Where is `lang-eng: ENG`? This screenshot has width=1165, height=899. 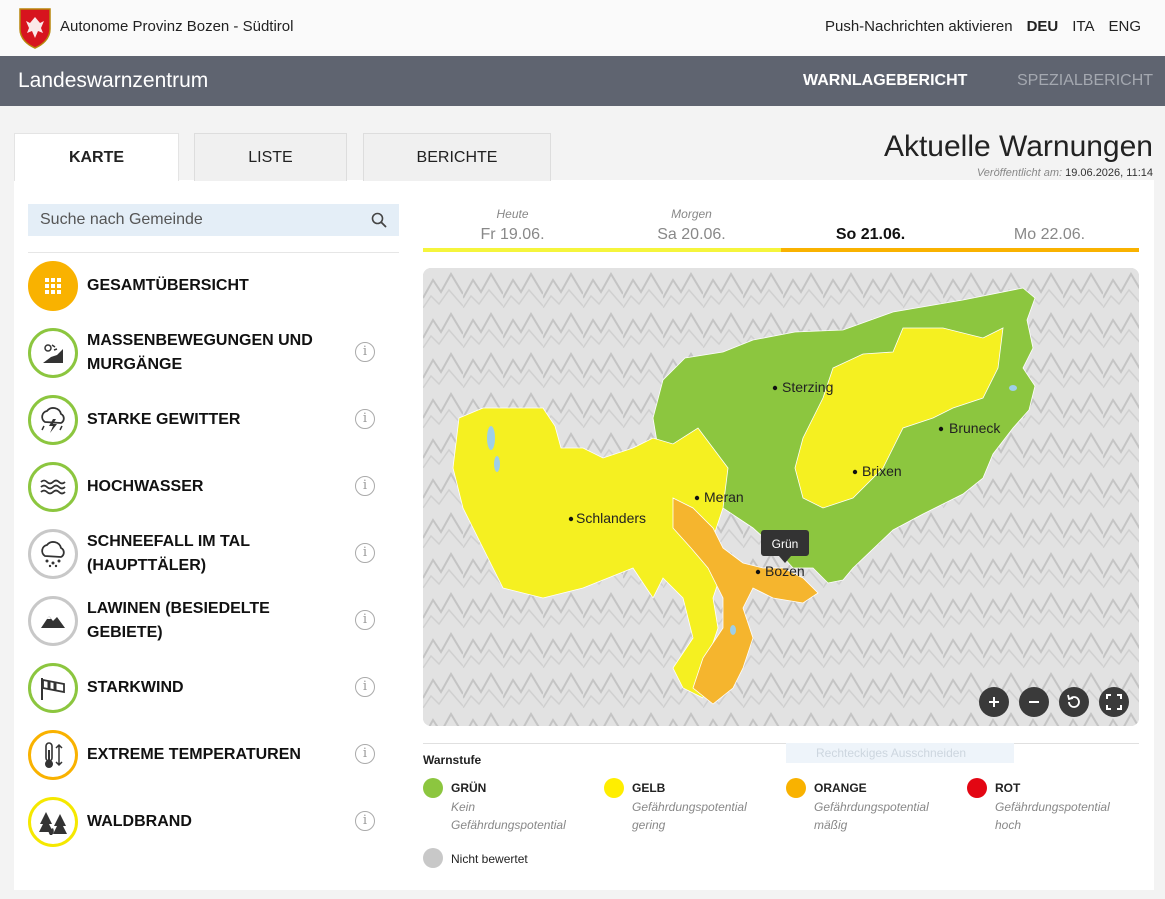
lang-eng: ENG is located at coordinates (1124, 26).